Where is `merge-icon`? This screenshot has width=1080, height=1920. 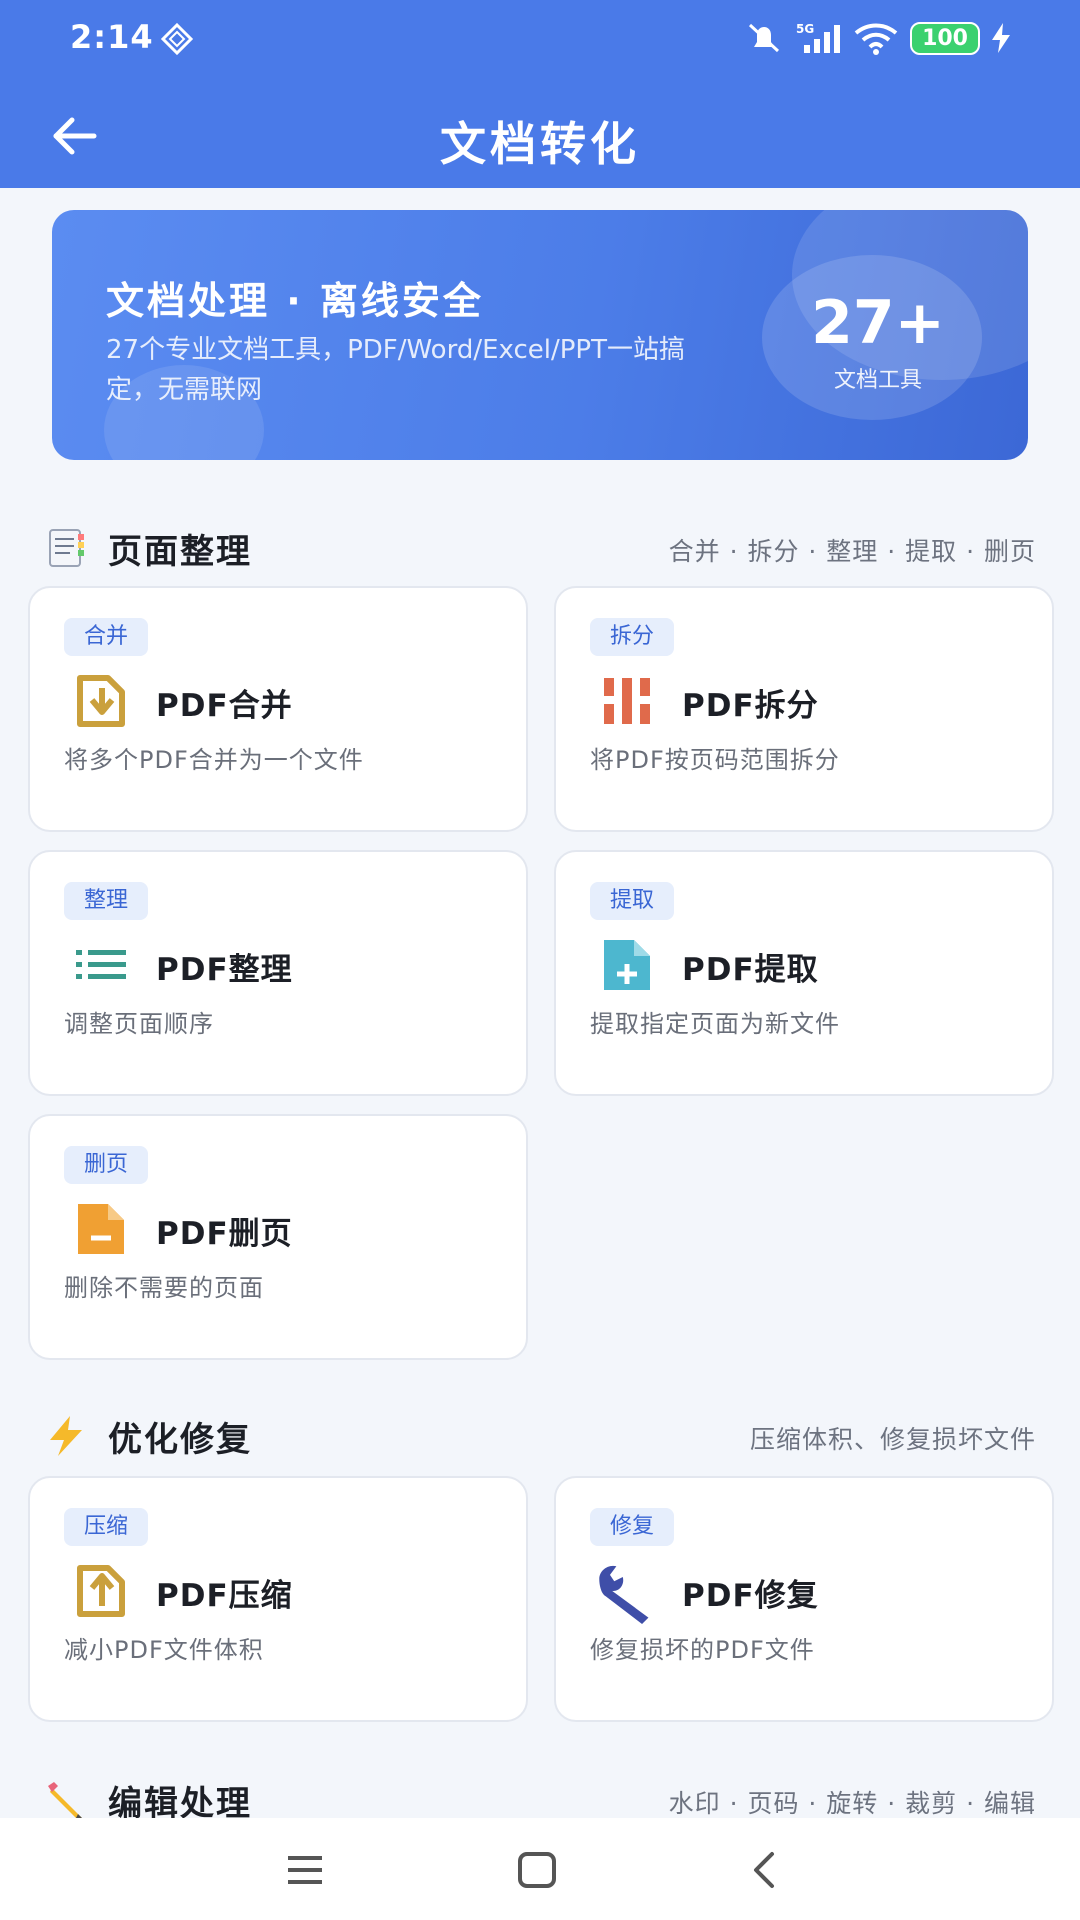
merge-icon is located at coordinates (101, 701).